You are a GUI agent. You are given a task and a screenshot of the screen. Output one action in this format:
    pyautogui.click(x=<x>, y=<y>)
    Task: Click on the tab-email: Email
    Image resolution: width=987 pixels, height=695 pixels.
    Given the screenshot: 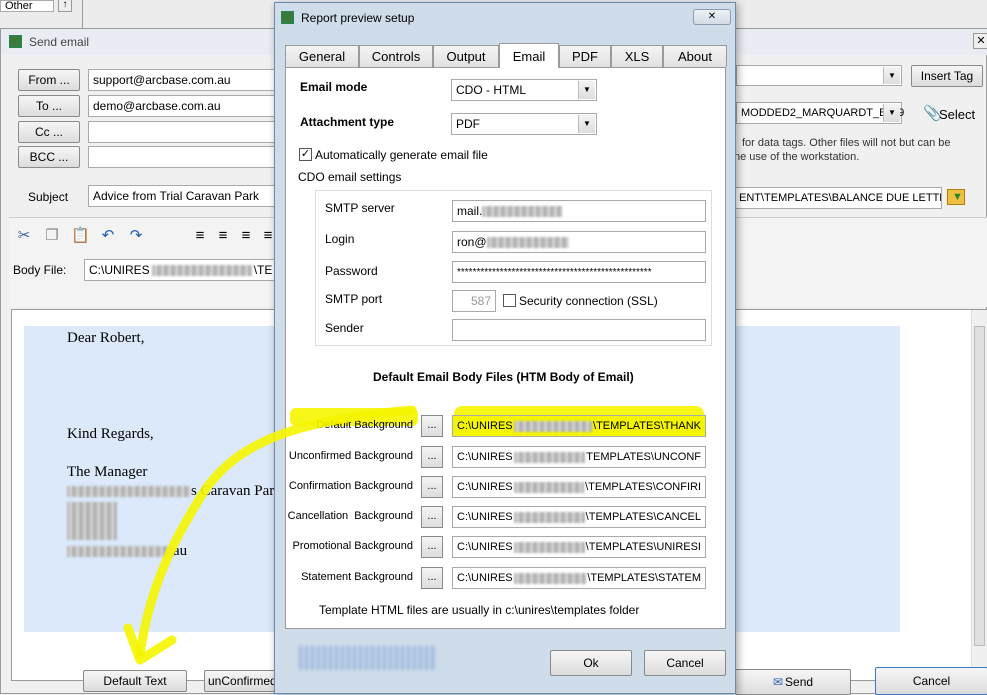 What is the action you would take?
    pyautogui.click(x=529, y=55)
    